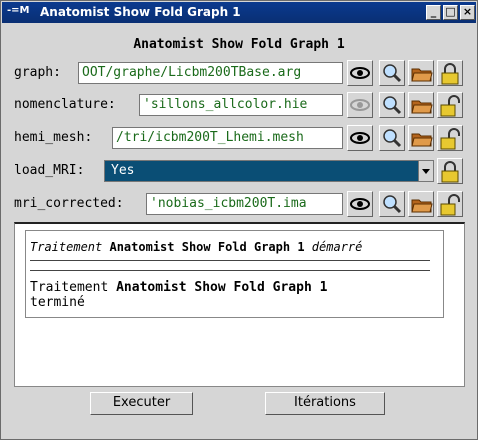 The image size is (478, 440). Describe the element at coordinates (337, 247) in the screenshot. I see `log-start-status: démarré` at that location.